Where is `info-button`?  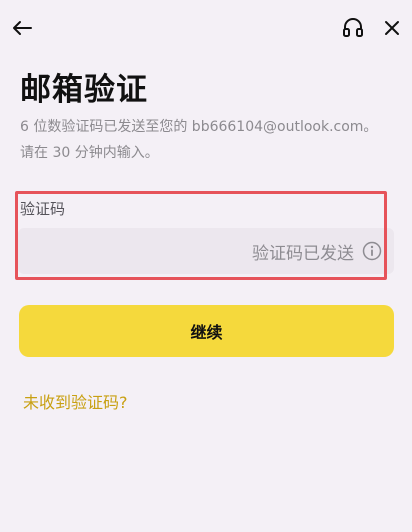 info-button is located at coordinates (372, 251).